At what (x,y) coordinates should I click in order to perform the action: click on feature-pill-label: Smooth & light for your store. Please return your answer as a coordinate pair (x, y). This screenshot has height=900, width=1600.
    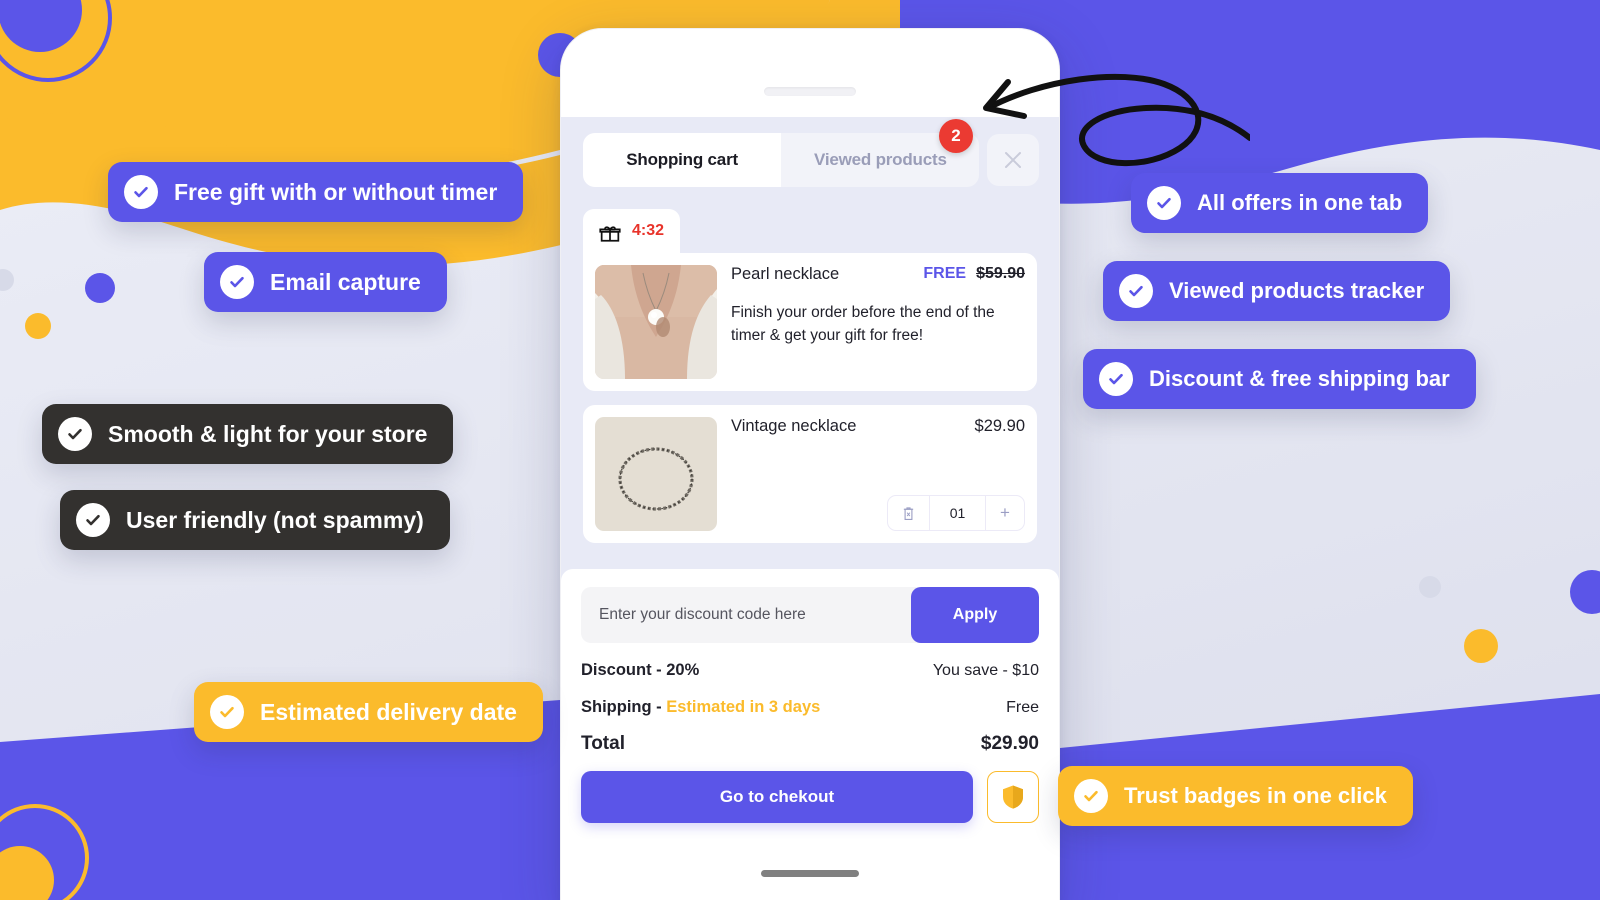
    Looking at the image, I should click on (268, 433).